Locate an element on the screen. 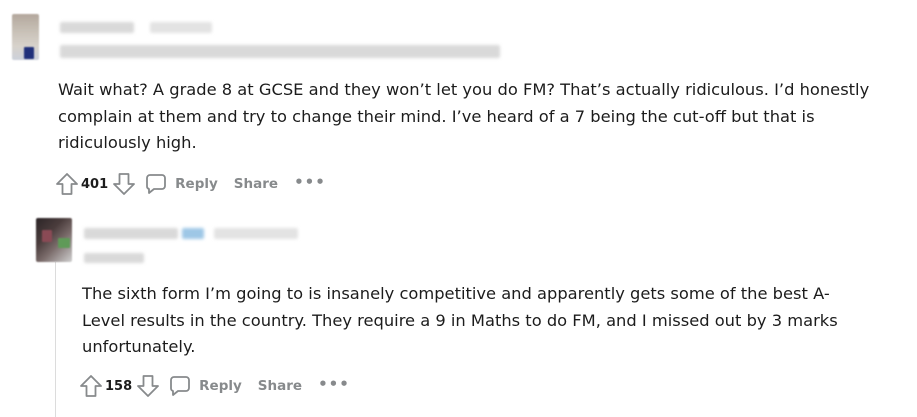 The height and width of the screenshot is (417, 917). flair-badge-redacted is located at coordinates (193, 233).